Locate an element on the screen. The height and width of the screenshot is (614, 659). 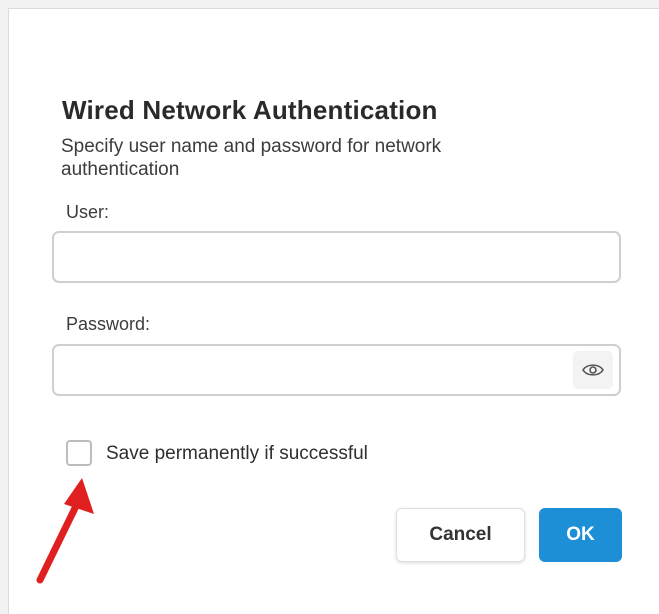
password-input is located at coordinates (336, 370).